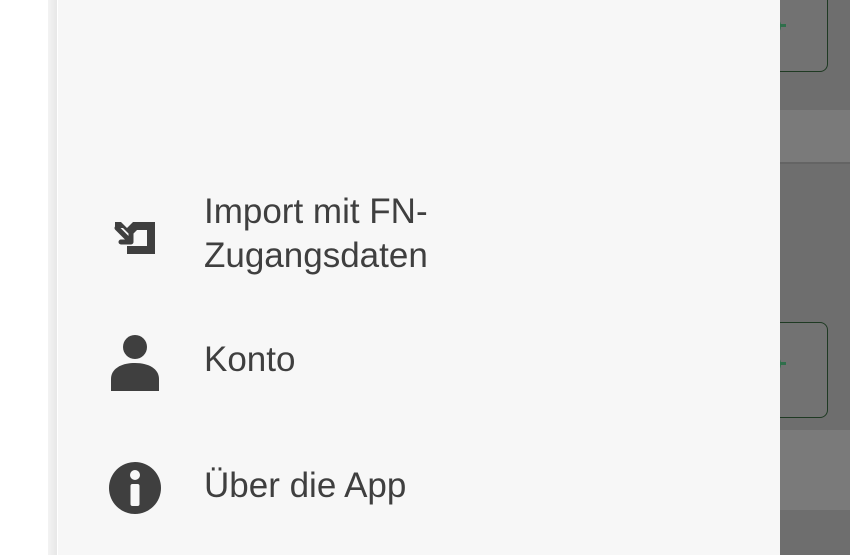 This screenshot has width=850, height=555. What do you see at coordinates (316, 233) in the screenshot?
I see `menu-item-import-label: Import mit FN- Zugangsdaten` at bounding box center [316, 233].